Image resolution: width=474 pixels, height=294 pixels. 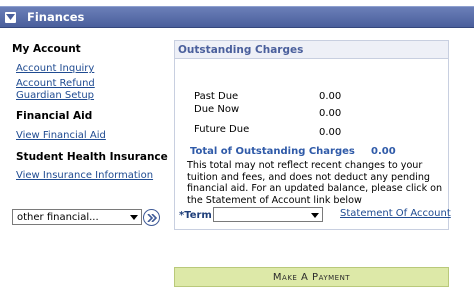 I want to click on total-charges-label: Total of Outstanding Charges, so click(x=272, y=151).